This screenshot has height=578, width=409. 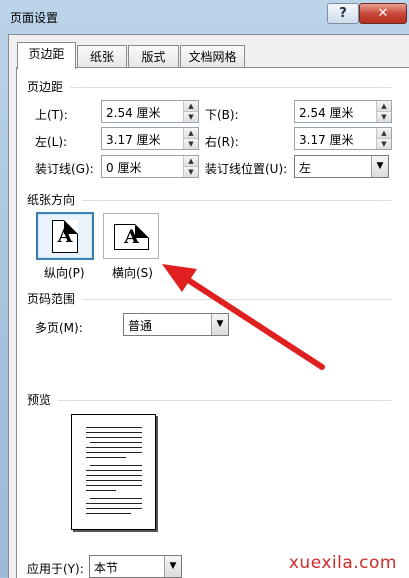 I want to click on tab-margins: 页边距, so click(x=46, y=55).